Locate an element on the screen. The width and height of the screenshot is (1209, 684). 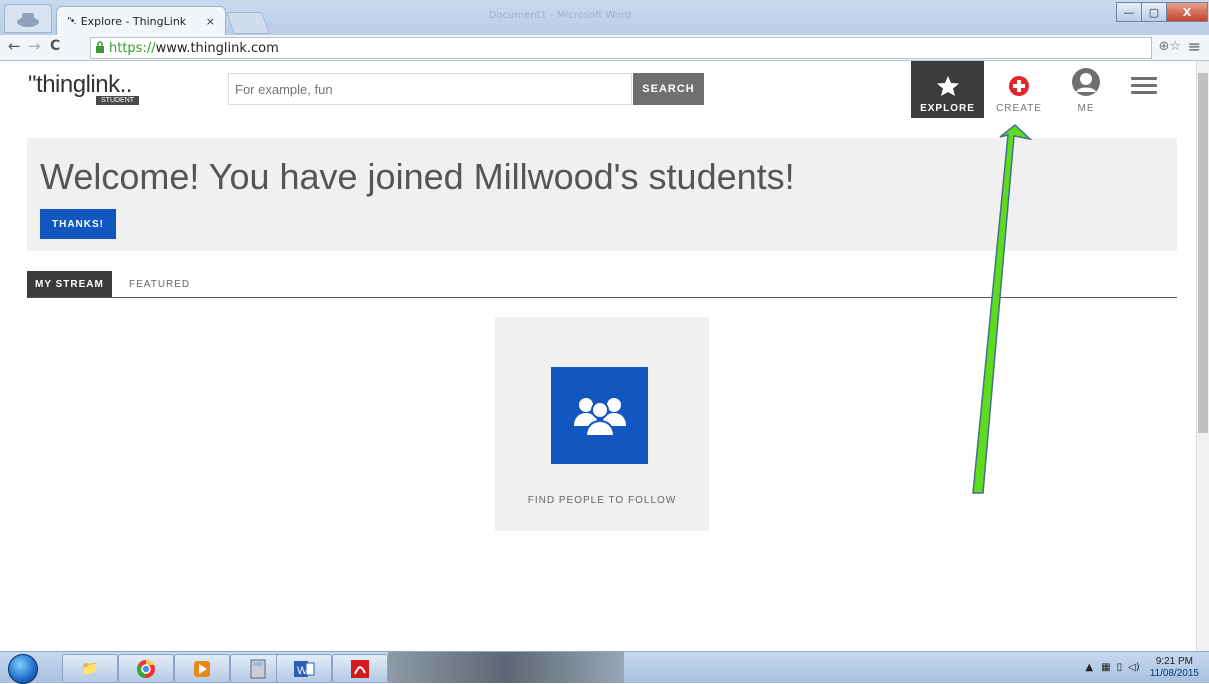
restore-button: ▢ is located at coordinates (1154, 12).